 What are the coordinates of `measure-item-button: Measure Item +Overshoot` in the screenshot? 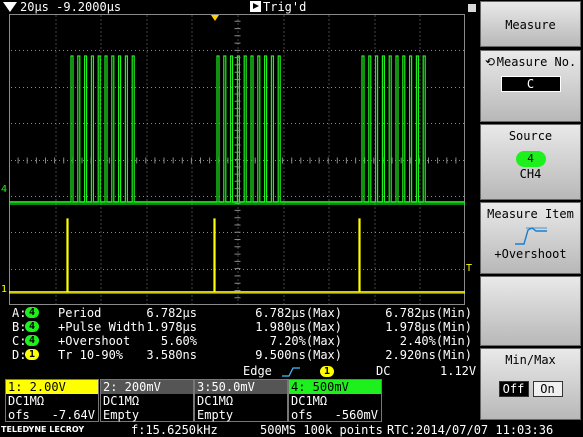 It's located at (530, 238).